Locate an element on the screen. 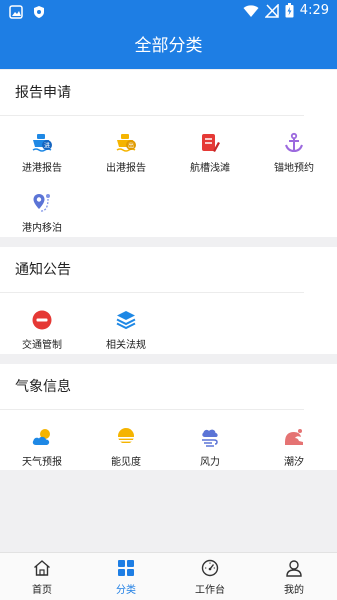 The image size is (337, 600). category-item-berth-shift: 港内移泊 is located at coordinates (42, 214).